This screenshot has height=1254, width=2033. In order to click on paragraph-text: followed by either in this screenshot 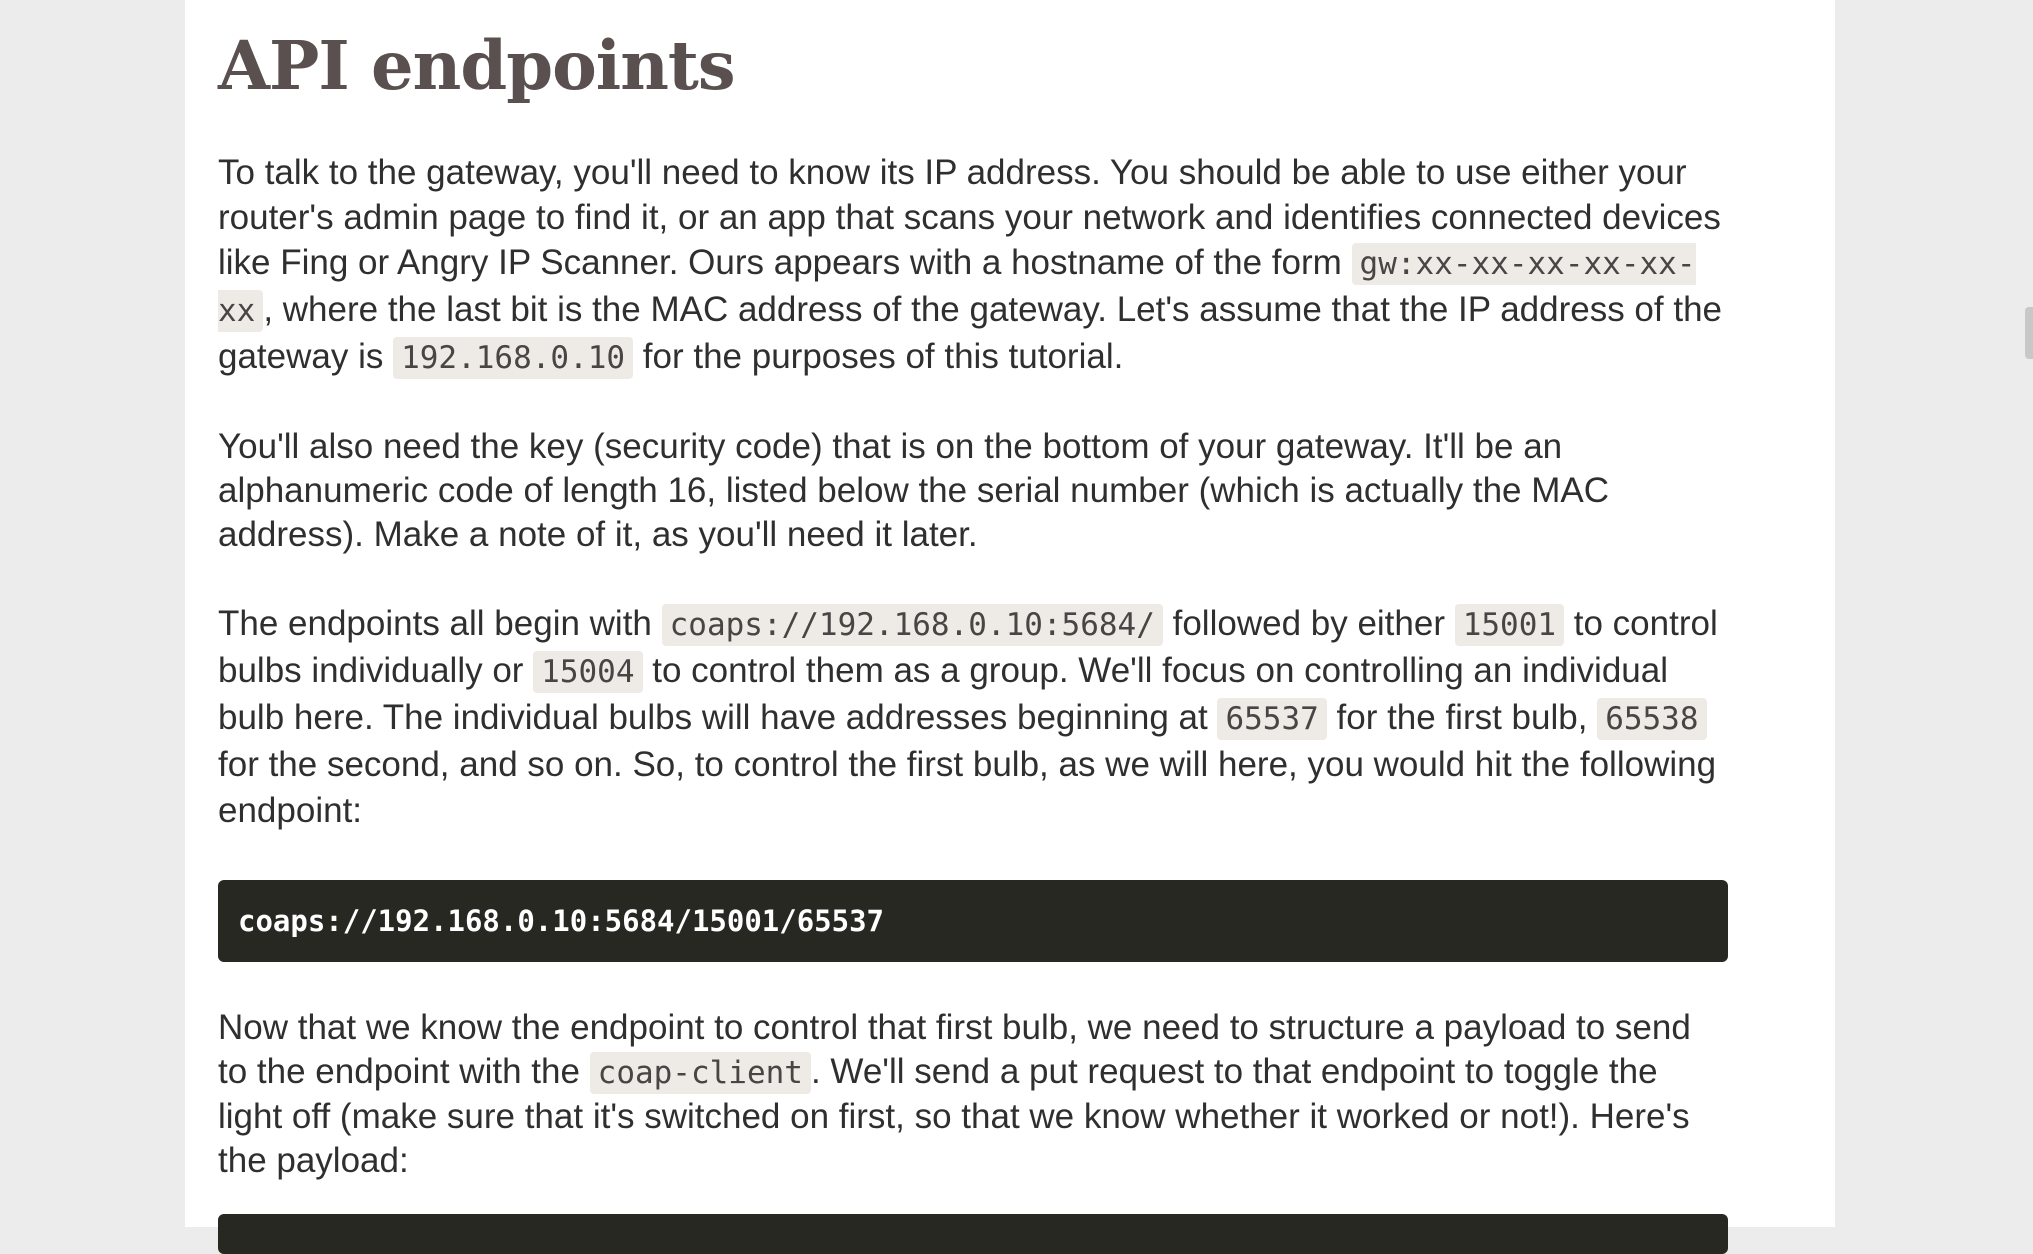, I will do `click(1308, 623)`.